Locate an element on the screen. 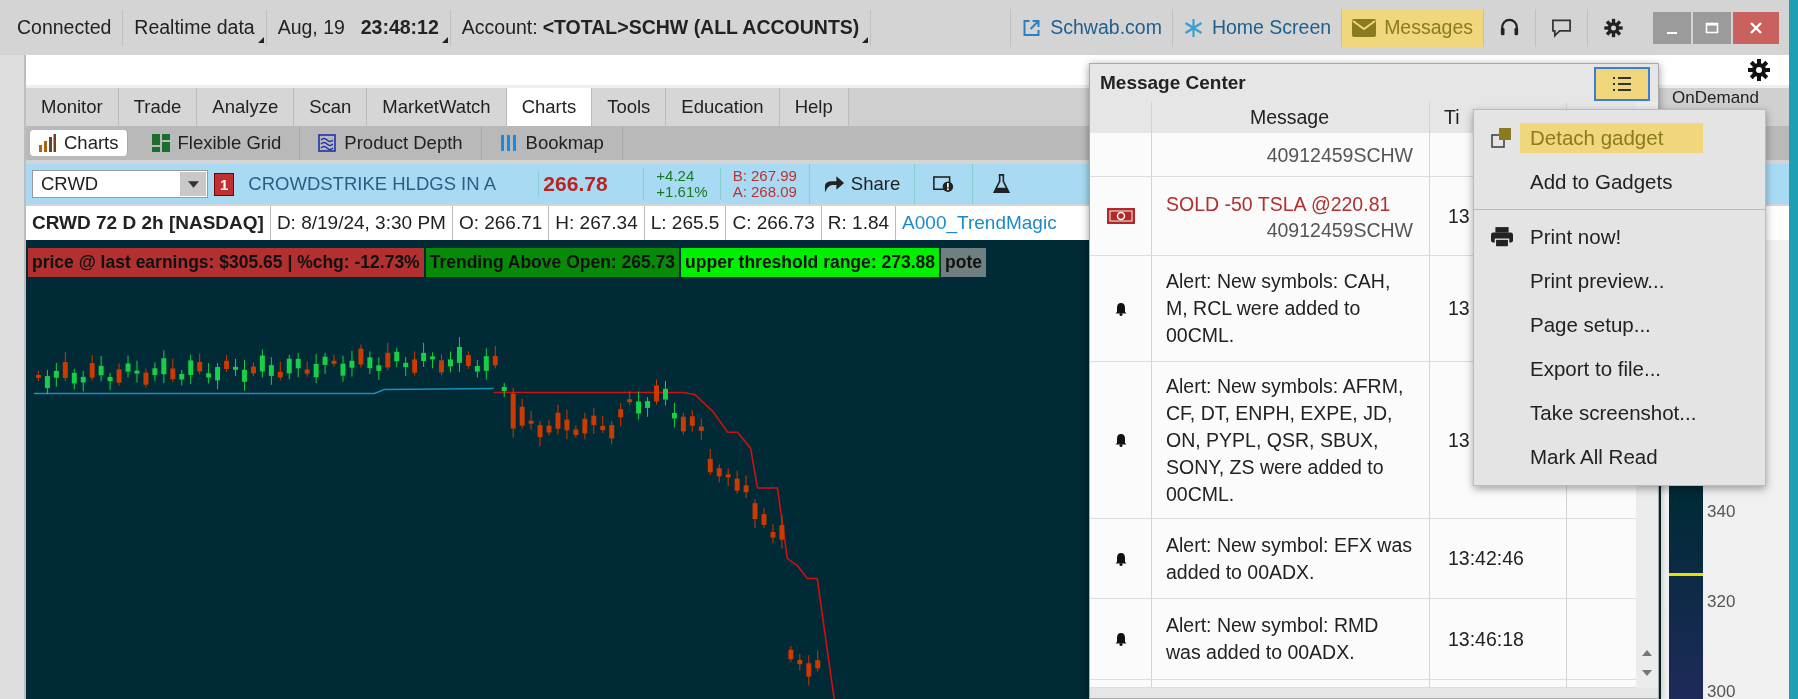 The height and width of the screenshot is (699, 1798). flask-icon is located at coordinates (1002, 184).